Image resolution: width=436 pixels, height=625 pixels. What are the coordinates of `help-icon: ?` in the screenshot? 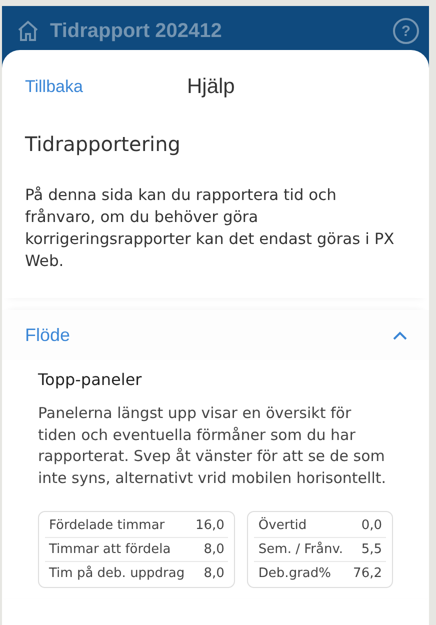 It's located at (406, 31).